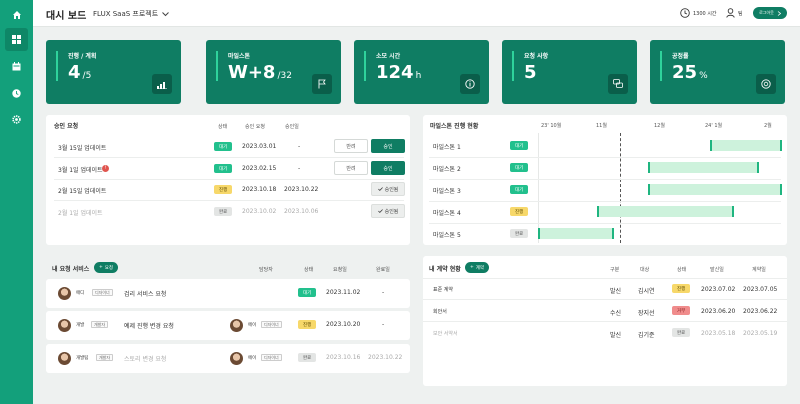 The image size is (800, 404). Describe the element at coordinates (477, 267) in the screenshot. I see `add-contract-button: + 계약` at that location.